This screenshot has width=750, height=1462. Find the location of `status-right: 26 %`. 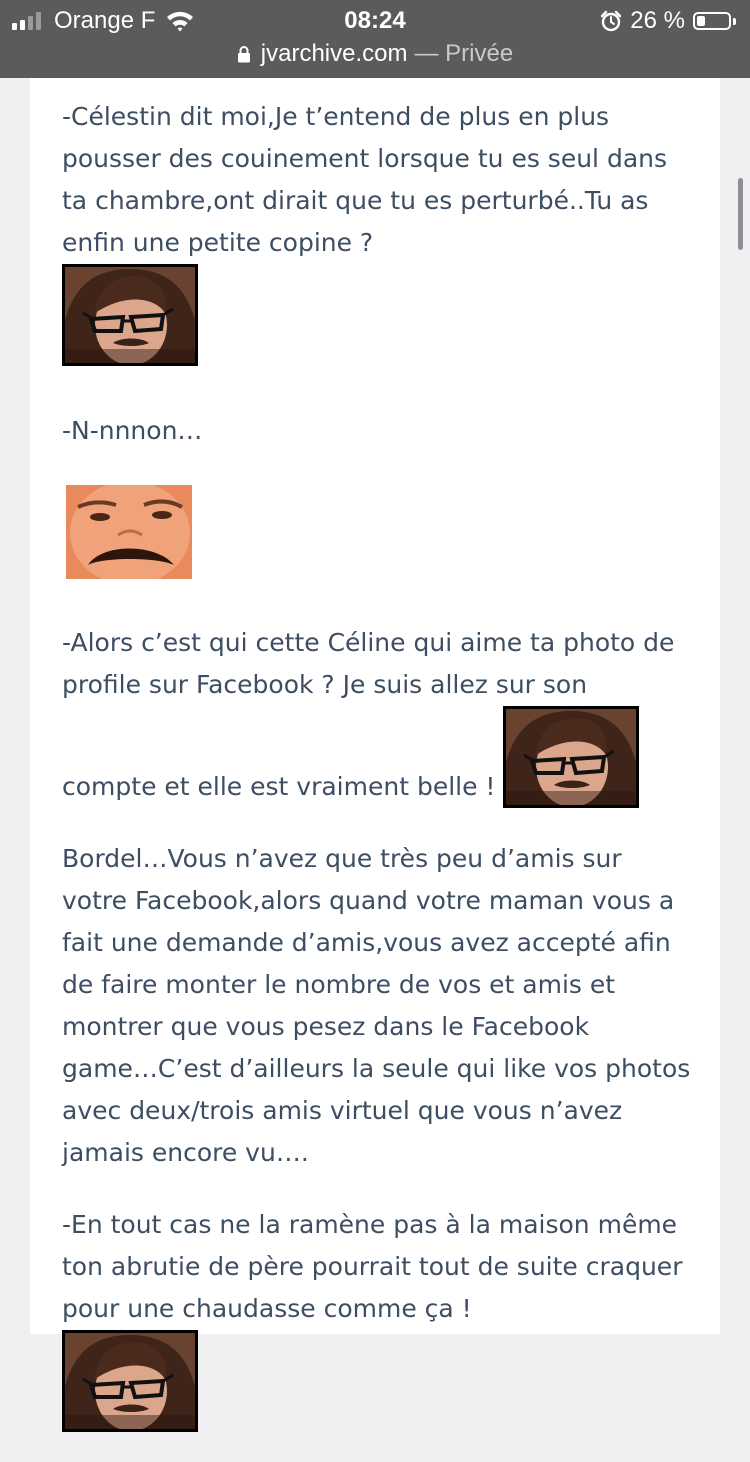

status-right: 26 % is located at coordinates (668, 21).